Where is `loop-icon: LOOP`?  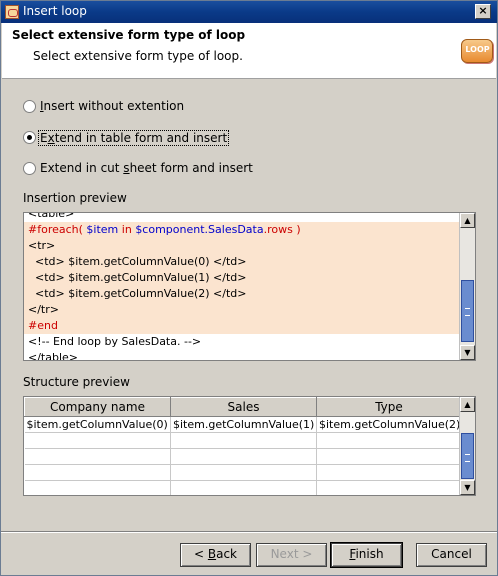
loop-icon: LOOP is located at coordinates (477, 51).